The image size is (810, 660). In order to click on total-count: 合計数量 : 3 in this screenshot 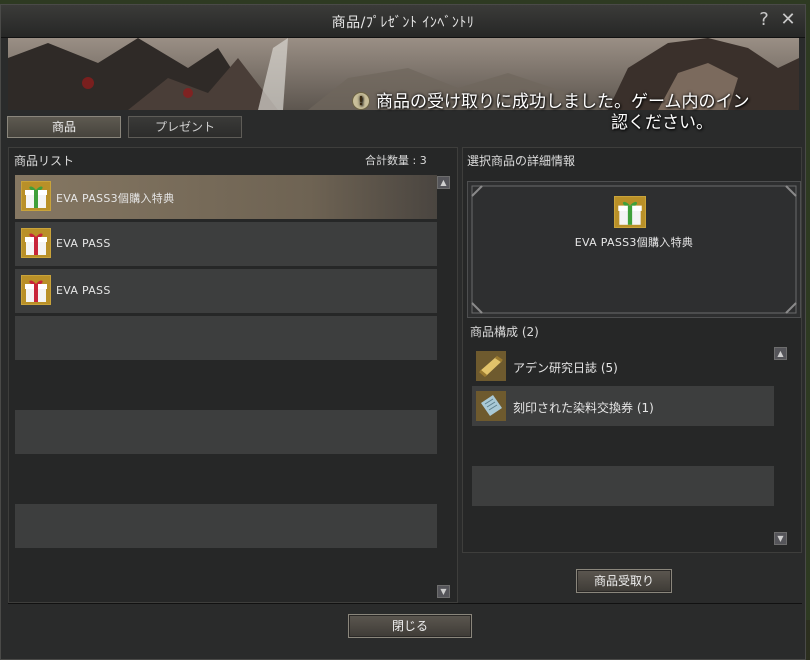, I will do `click(396, 160)`.